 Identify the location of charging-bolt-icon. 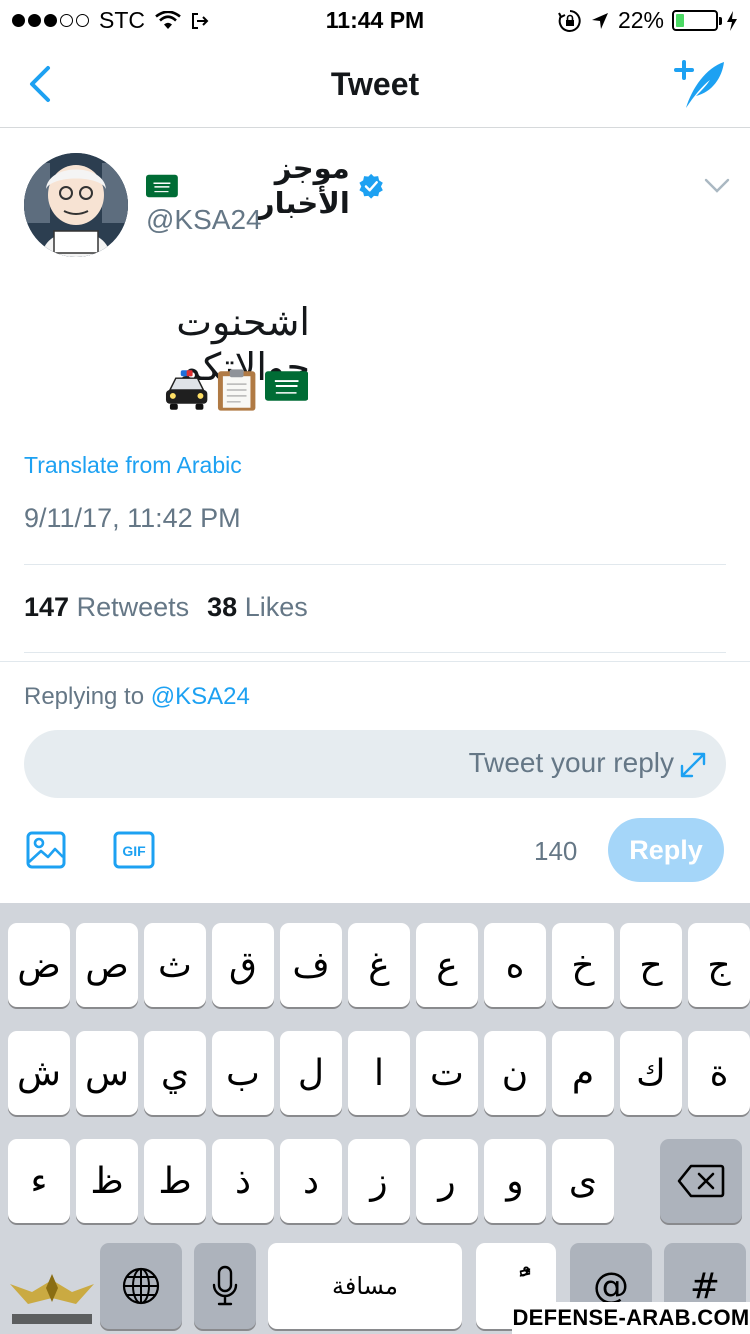
(732, 20).